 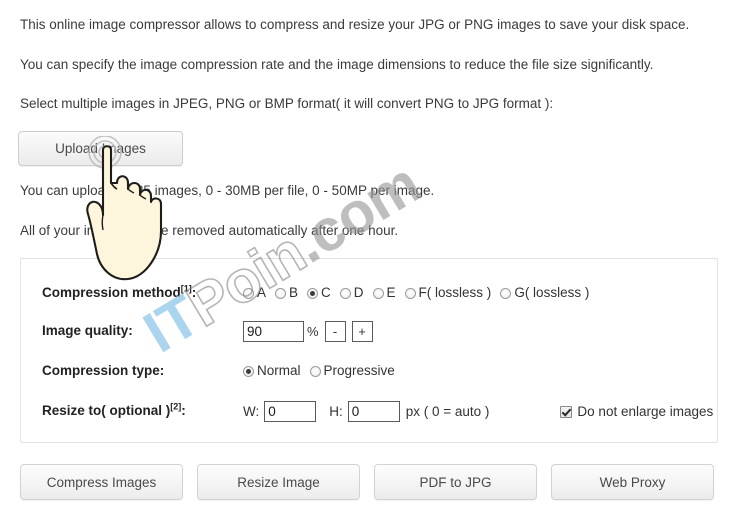 I want to click on image-quality-row: Image quality: % - +, so click(x=369, y=333).